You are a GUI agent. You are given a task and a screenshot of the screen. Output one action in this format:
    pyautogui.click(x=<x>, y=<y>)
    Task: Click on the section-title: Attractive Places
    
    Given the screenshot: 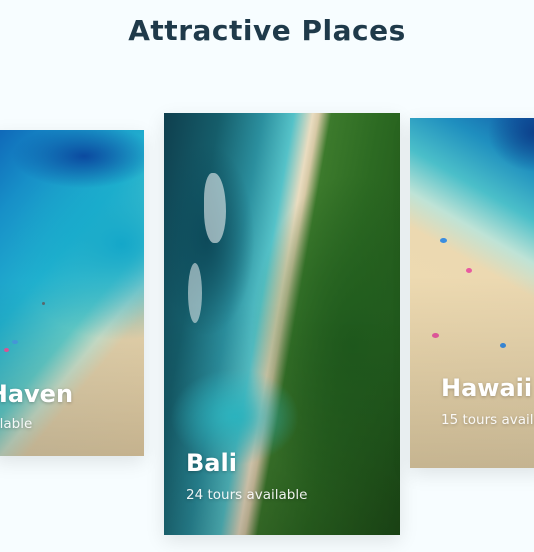 What is the action you would take?
    pyautogui.click(x=267, y=30)
    